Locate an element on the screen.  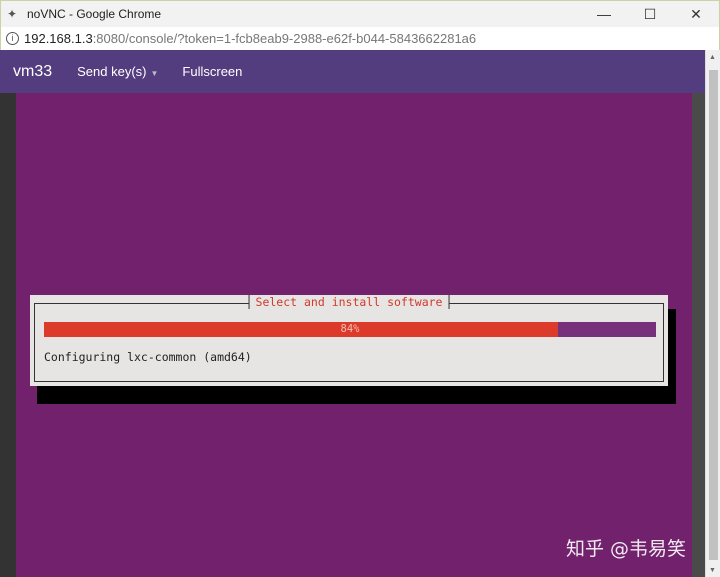
info-icon: i is located at coordinates (12, 38).